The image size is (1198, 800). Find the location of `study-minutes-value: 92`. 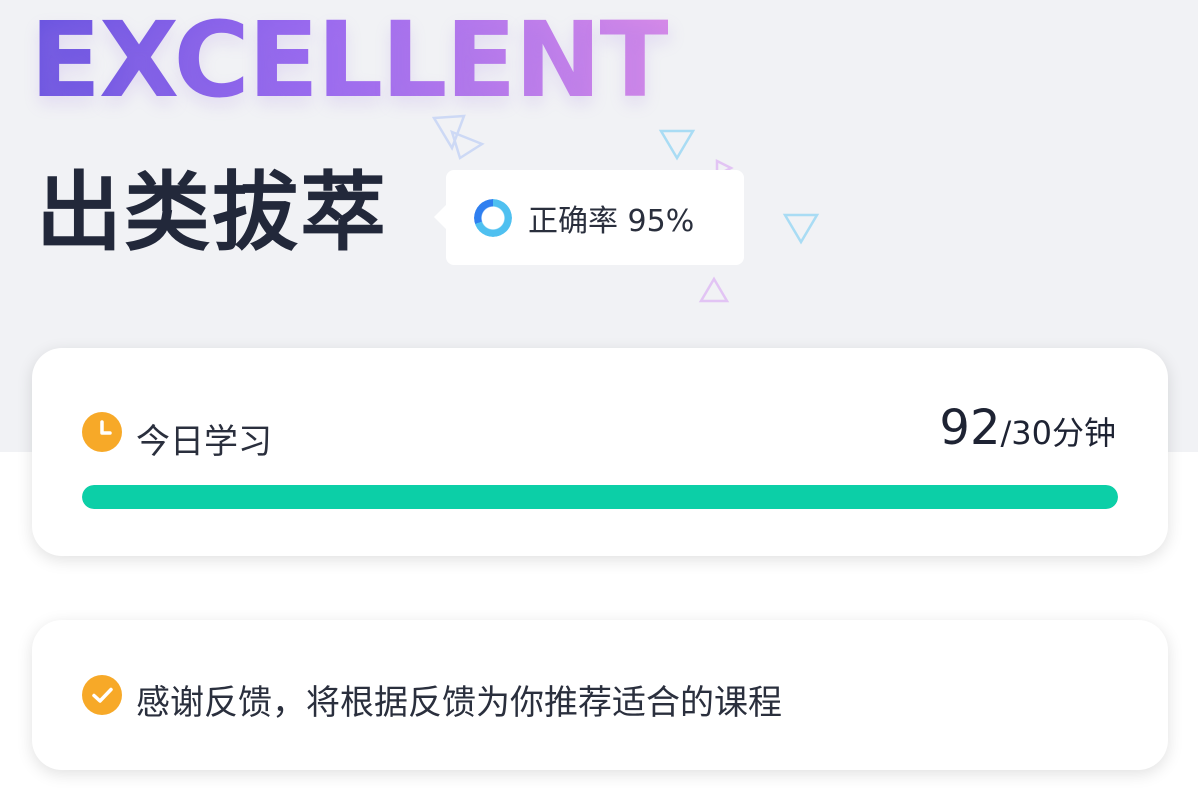

study-minutes-value: 92 is located at coordinates (970, 428).